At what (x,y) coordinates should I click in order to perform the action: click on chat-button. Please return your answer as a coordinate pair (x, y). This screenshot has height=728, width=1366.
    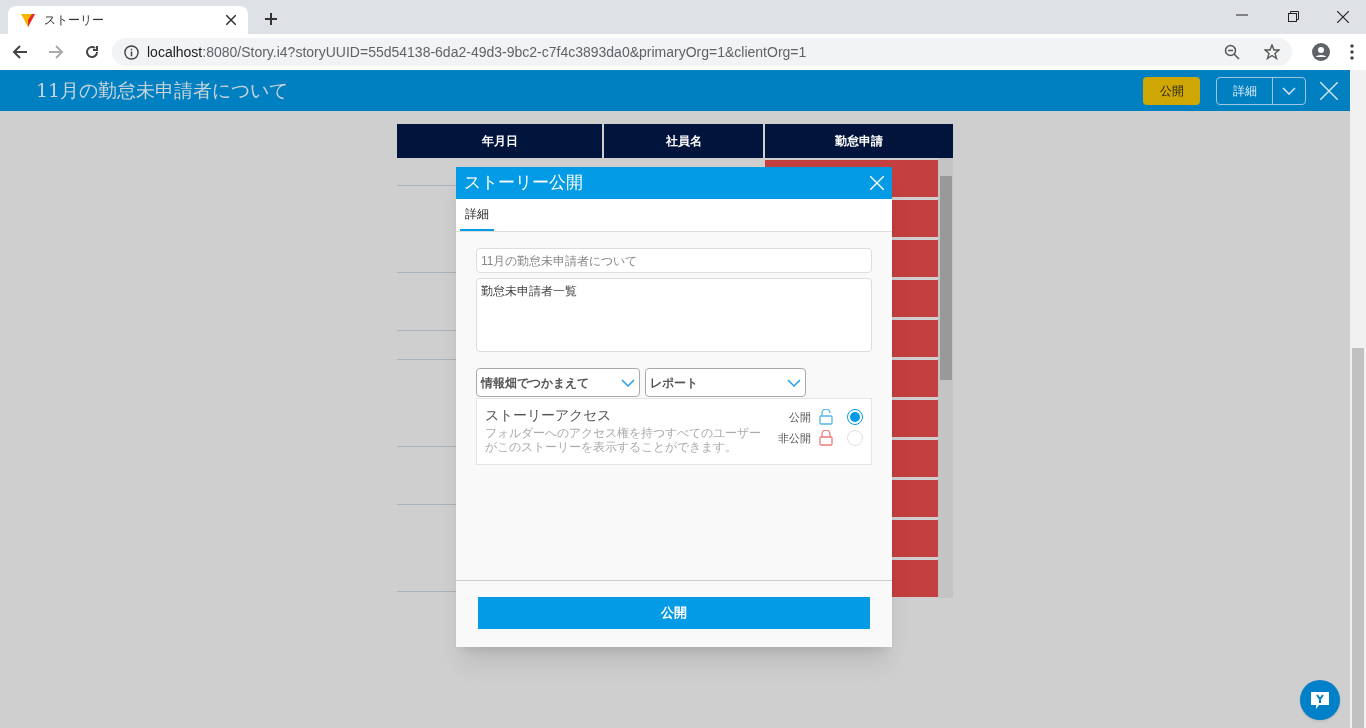
    Looking at the image, I should click on (1320, 700).